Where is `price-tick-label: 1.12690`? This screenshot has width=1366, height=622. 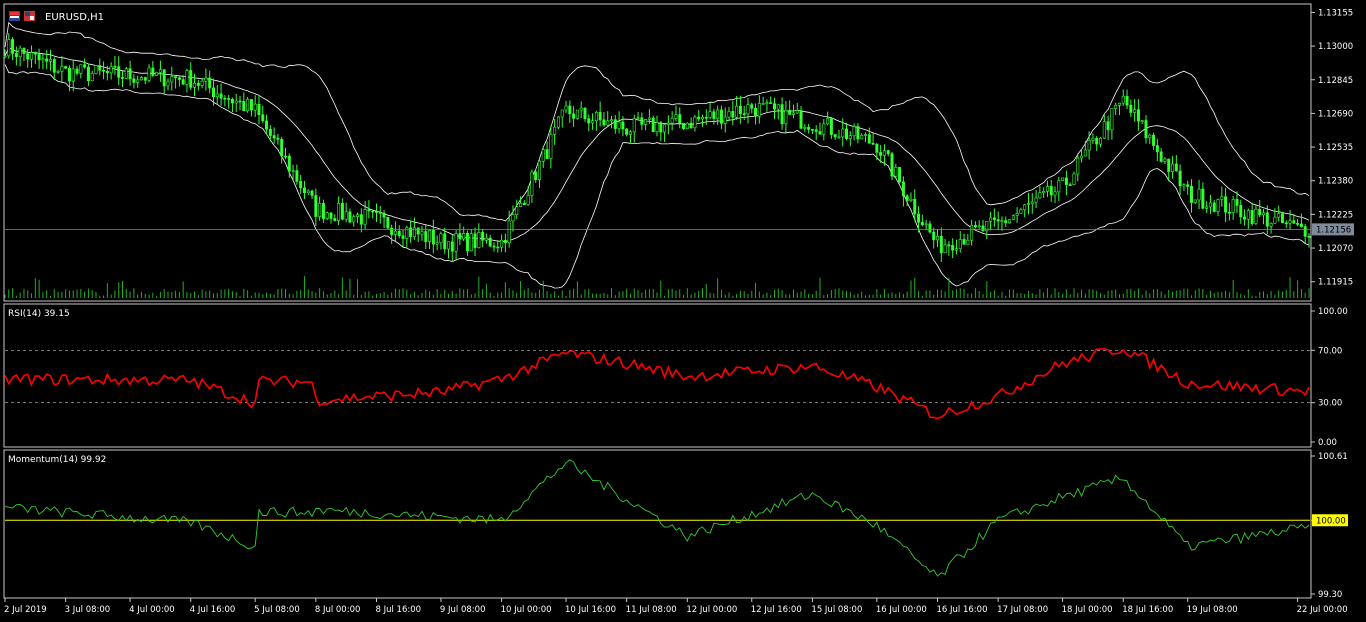 price-tick-label: 1.12690 is located at coordinates (1335, 114).